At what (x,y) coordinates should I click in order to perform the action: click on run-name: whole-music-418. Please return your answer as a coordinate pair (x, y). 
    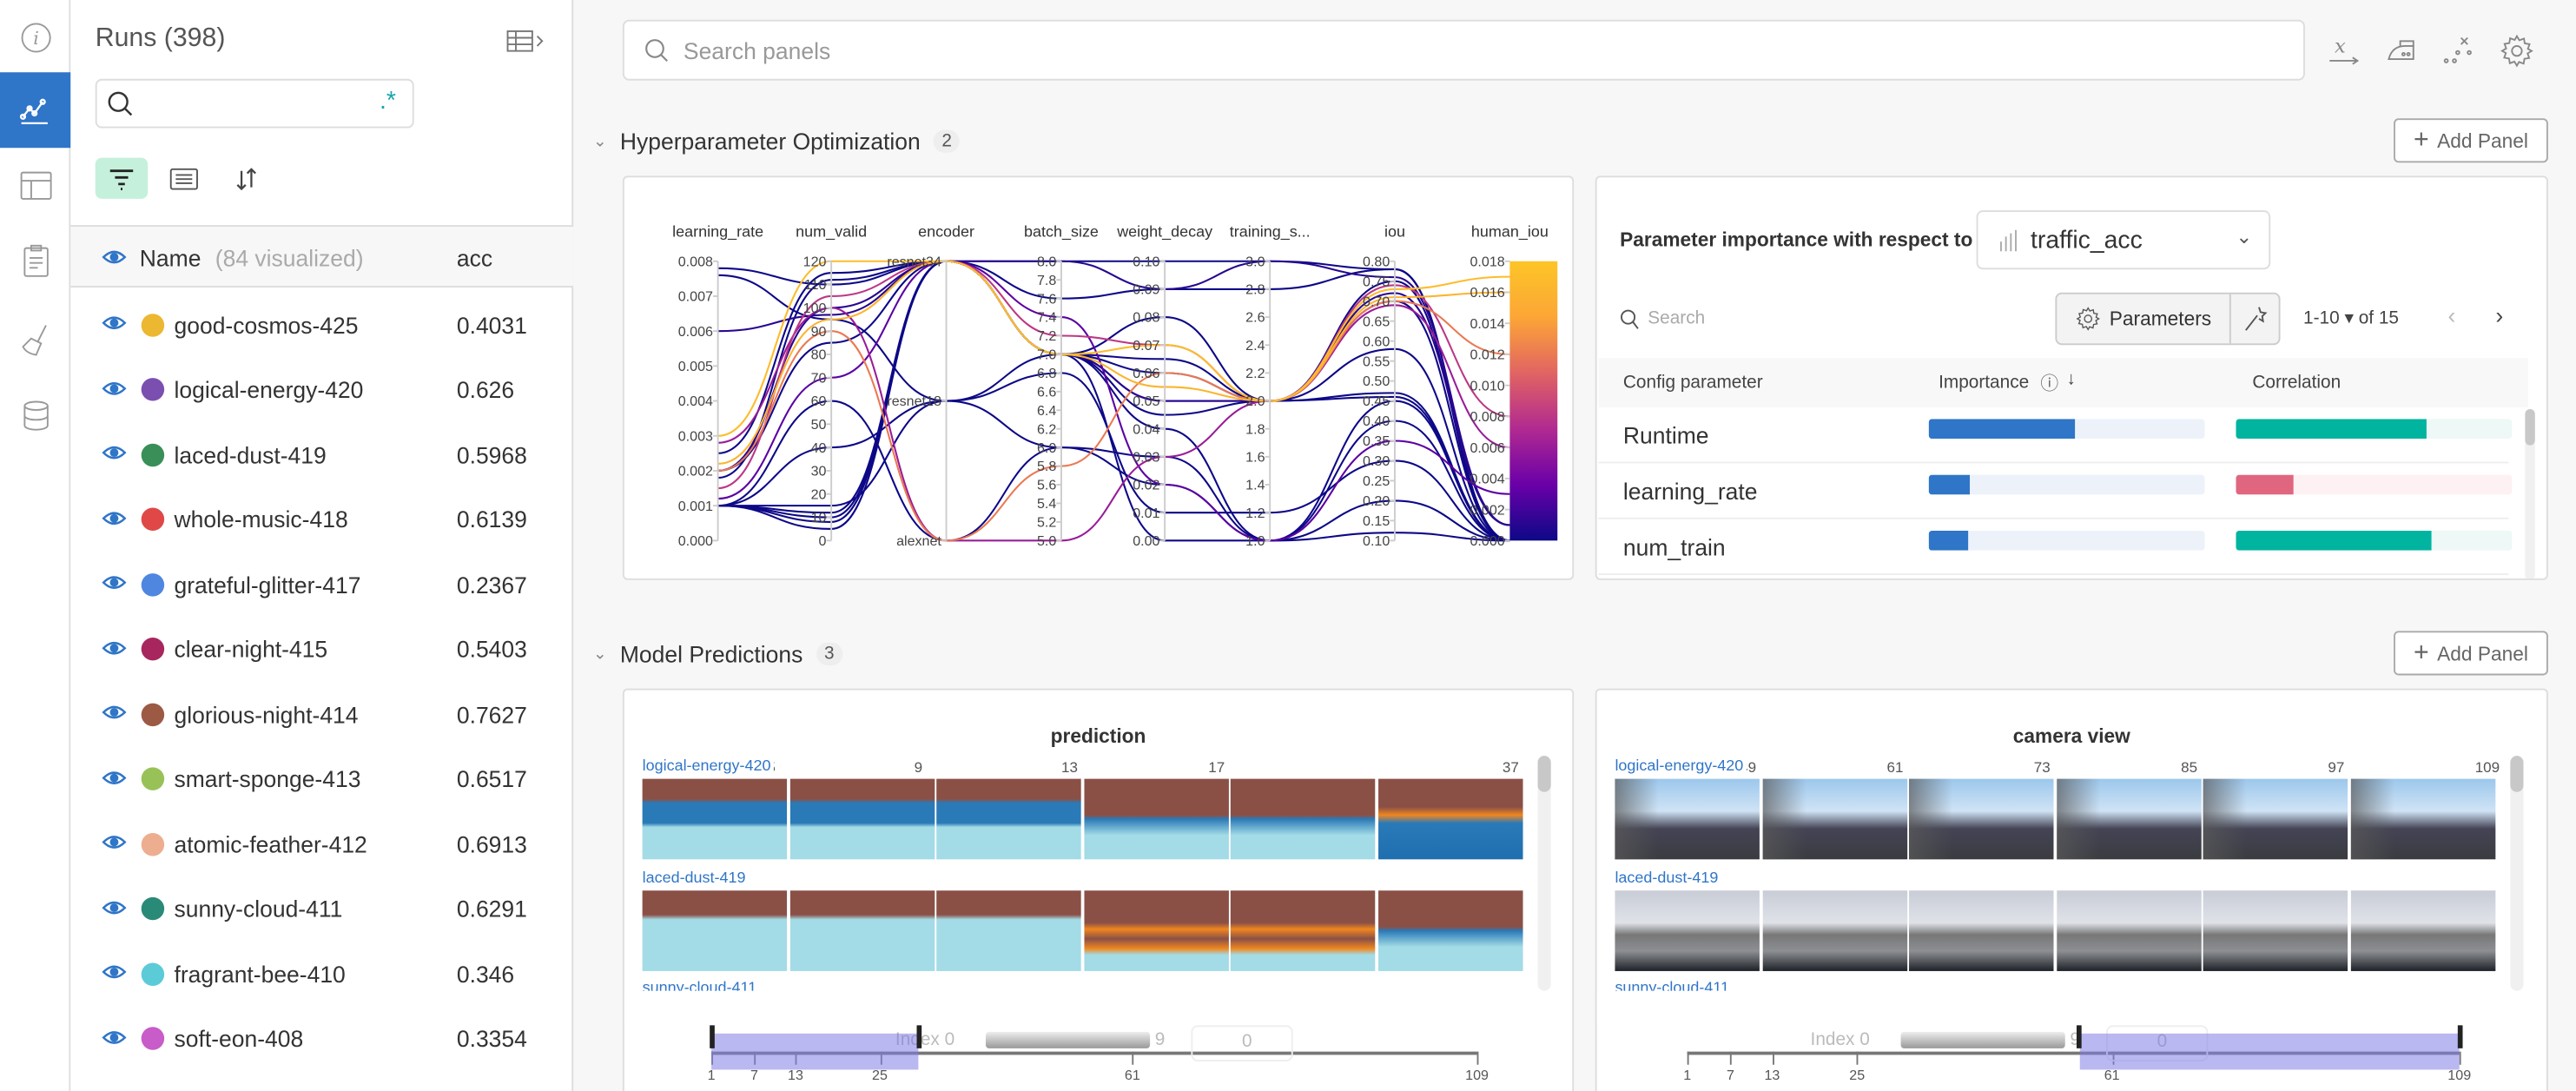
    Looking at the image, I should click on (261, 519).